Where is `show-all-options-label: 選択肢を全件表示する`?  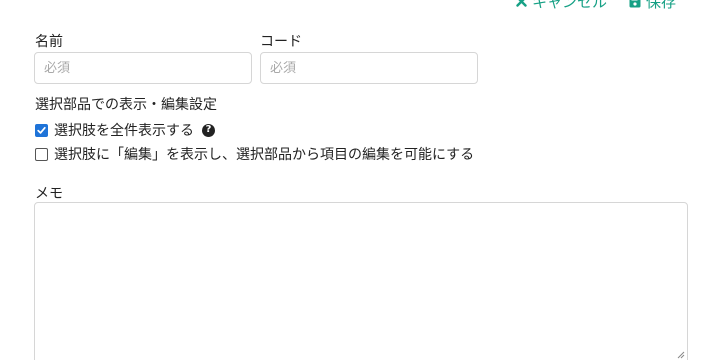 show-all-options-label: 選択肢を全件表示する is located at coordinates (124, 130).